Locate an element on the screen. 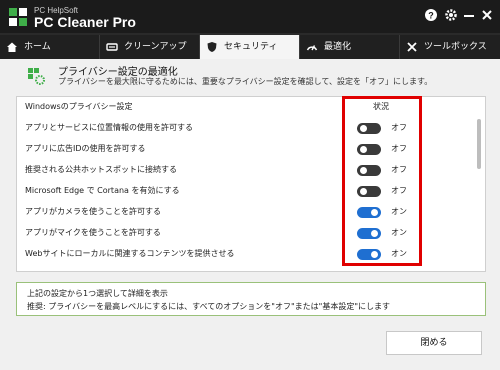  status-highlight-box is located at coordinates (382, 181).